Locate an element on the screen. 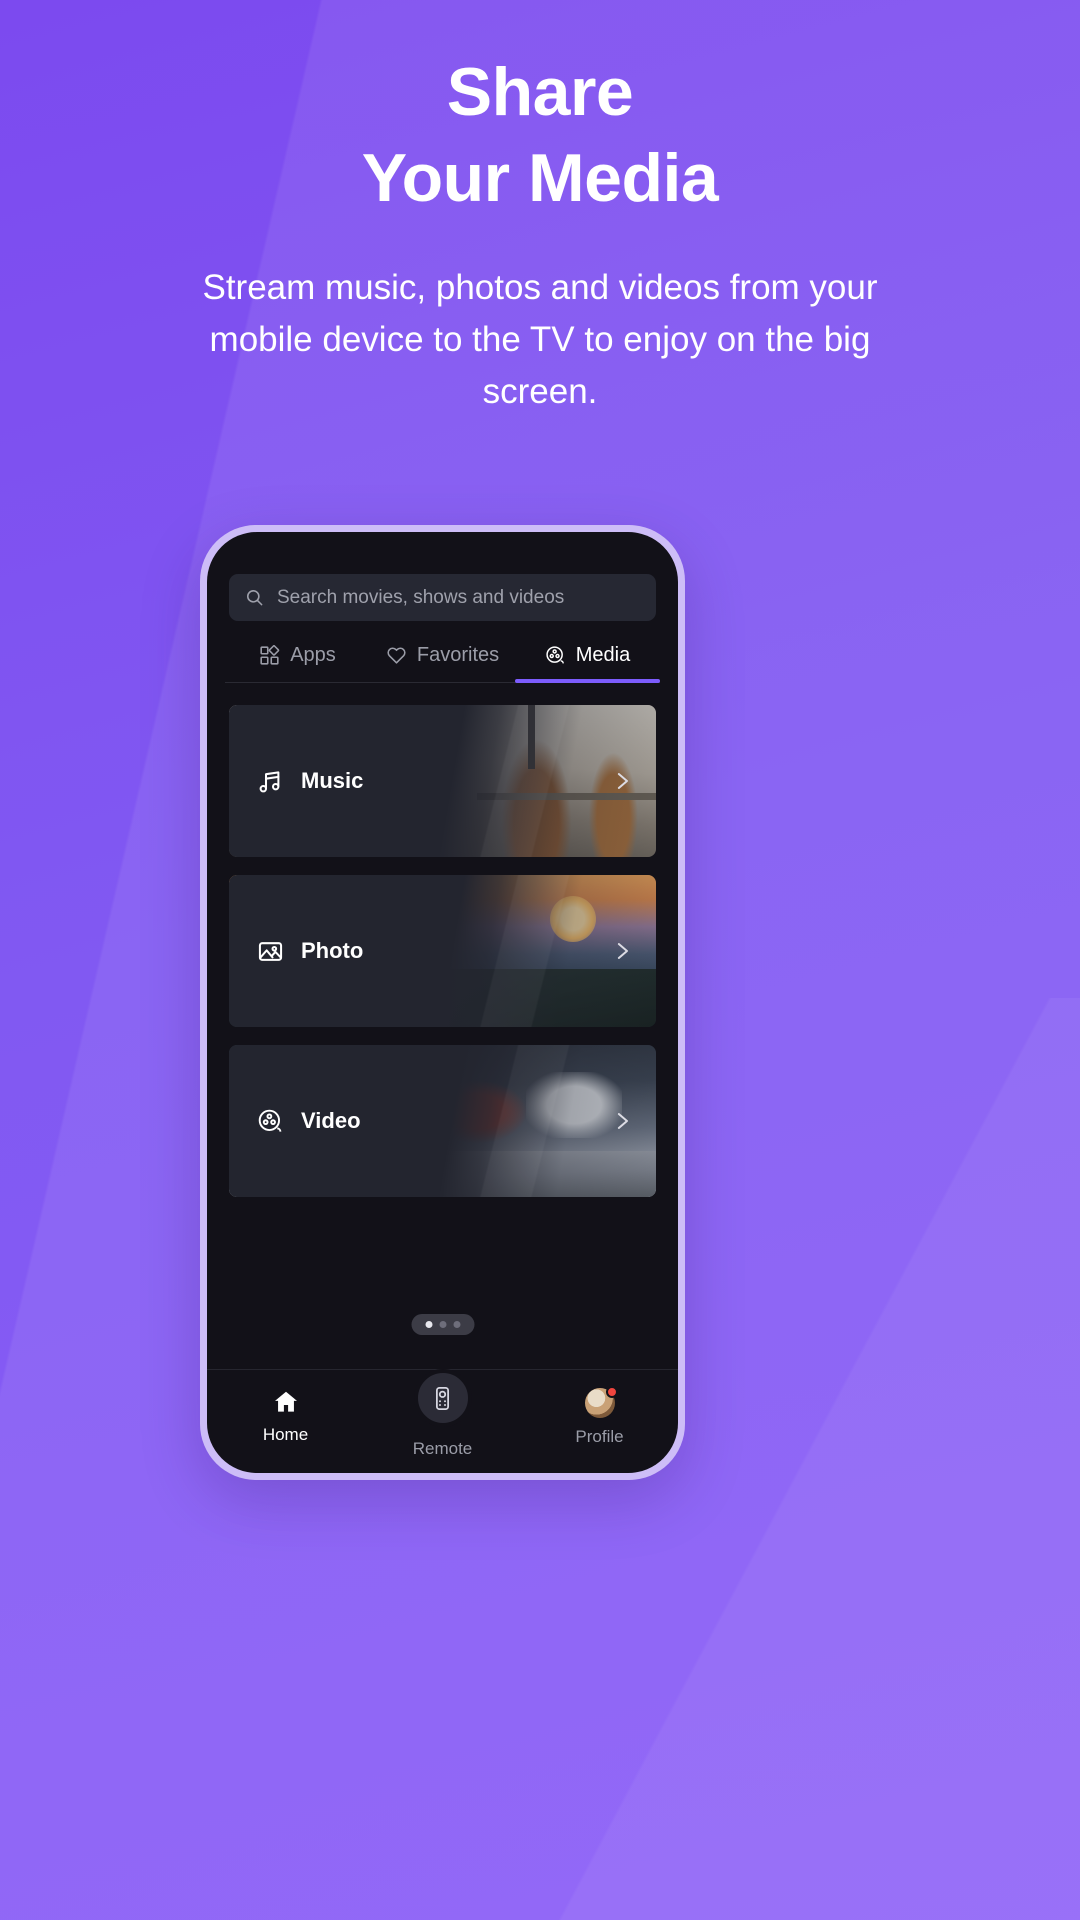 The width and height of the screenshot is (1080, 1920). page-indicator is located at coordinates (442, 1324).